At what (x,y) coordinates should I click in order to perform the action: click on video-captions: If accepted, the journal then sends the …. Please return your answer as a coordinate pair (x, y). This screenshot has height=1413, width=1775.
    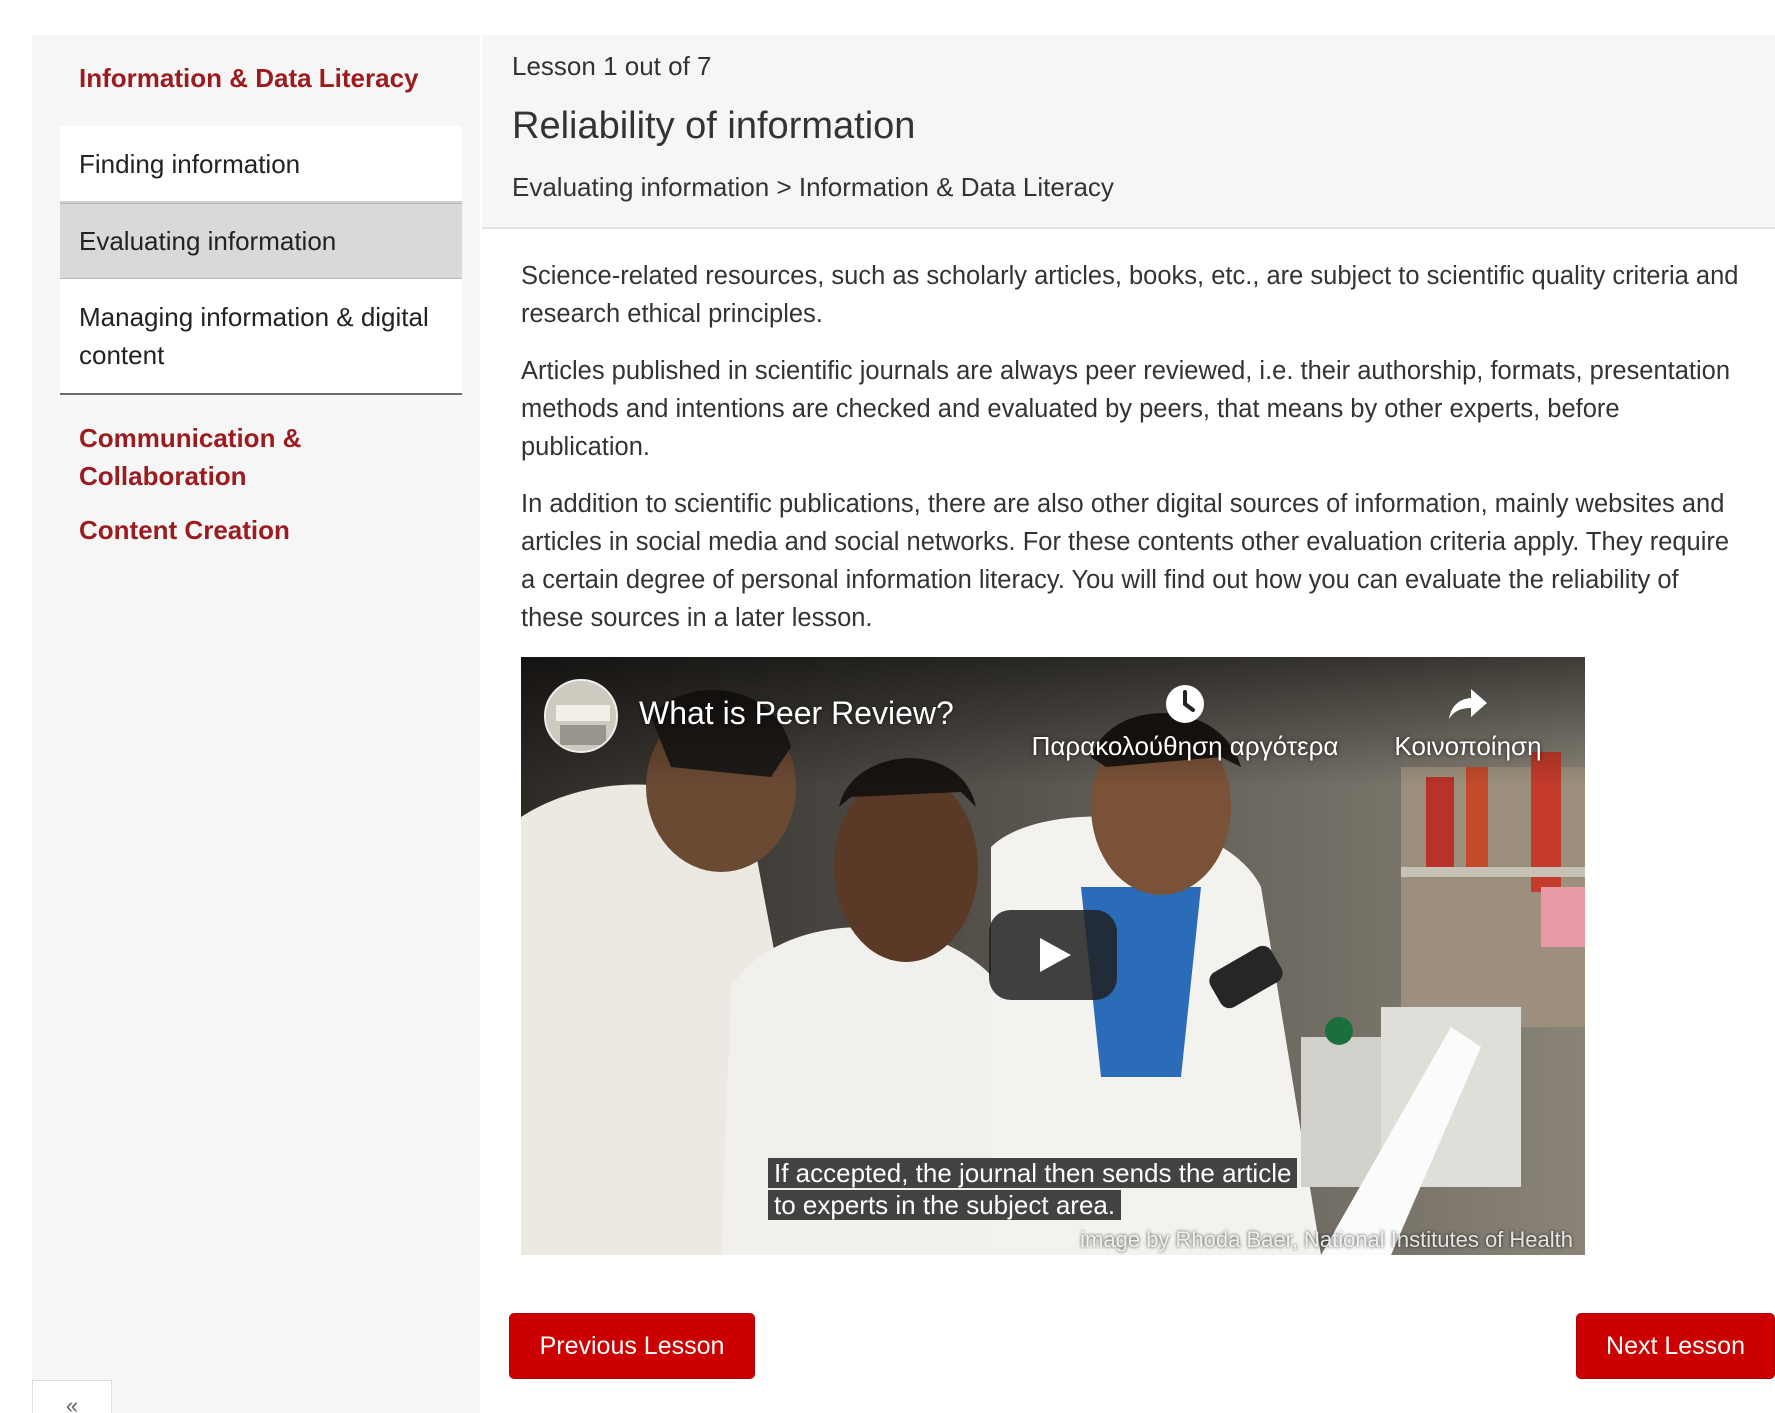
    Looking at the image, I should click on (1033, 1189).